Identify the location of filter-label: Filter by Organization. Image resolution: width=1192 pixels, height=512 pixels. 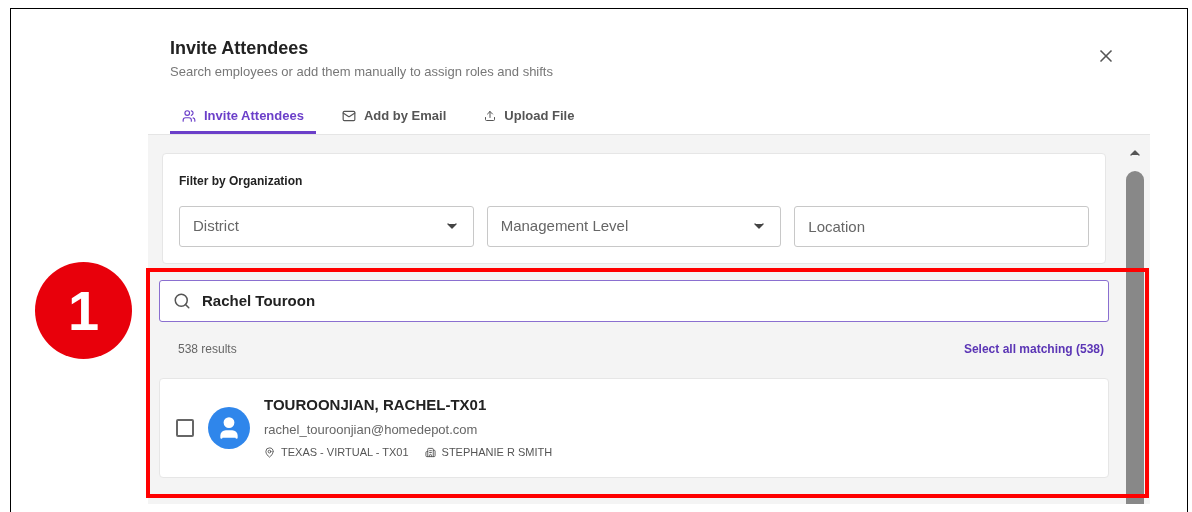
(241, 181).